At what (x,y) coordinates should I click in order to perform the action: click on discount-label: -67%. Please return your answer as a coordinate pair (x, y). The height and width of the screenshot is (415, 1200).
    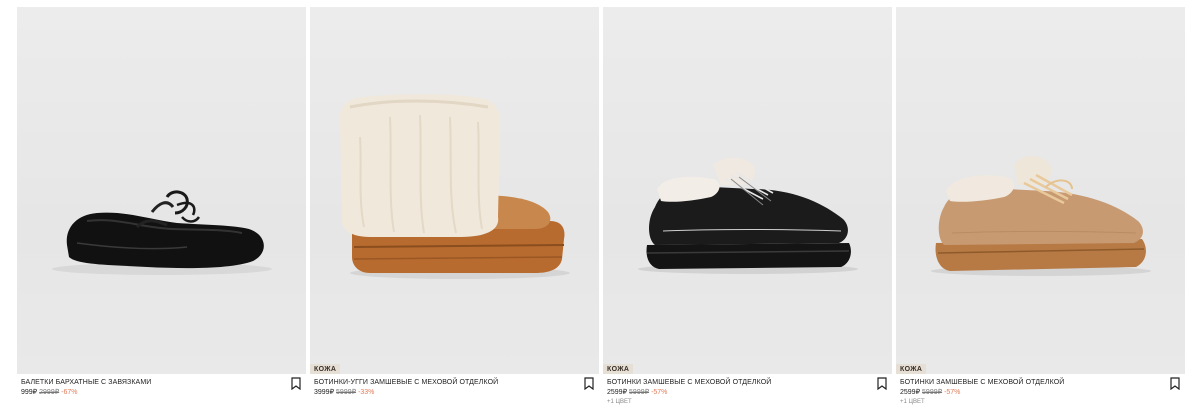
    Looking at the image, I should click on (69, 392).